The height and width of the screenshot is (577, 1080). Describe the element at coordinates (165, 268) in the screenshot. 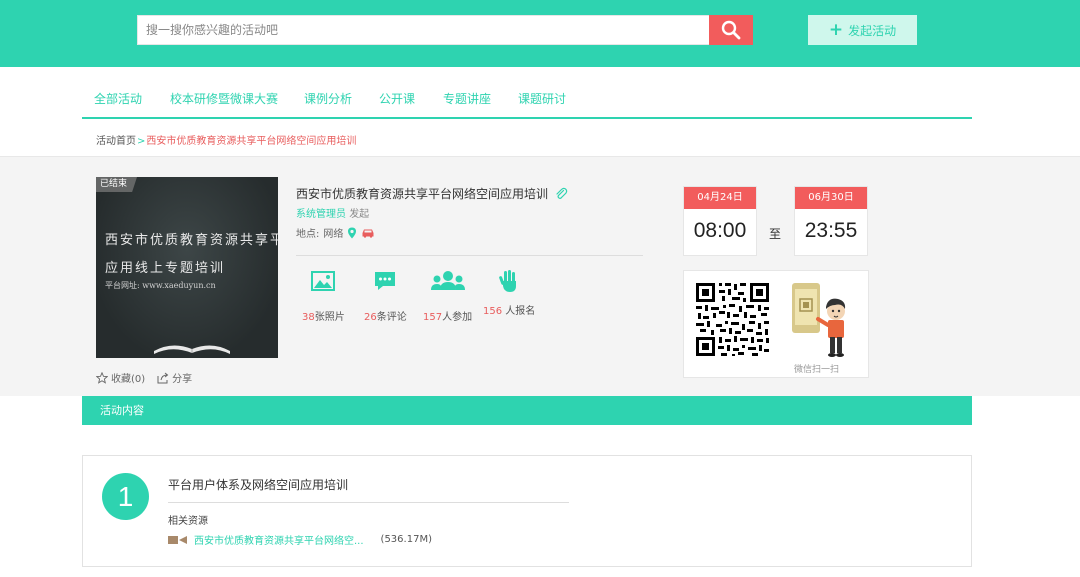

I see `poster-title-line2: 应用线上专题培训` at that location.